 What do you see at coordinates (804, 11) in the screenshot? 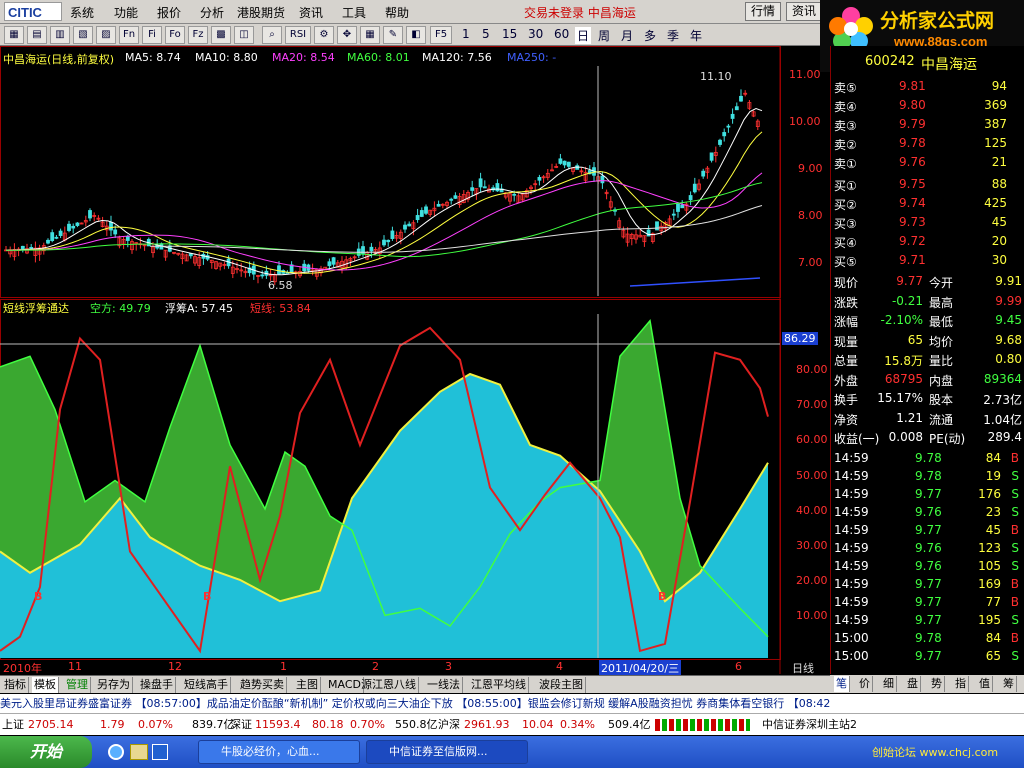
I see `news-button: 资讯` at bounding box center [804, 11].